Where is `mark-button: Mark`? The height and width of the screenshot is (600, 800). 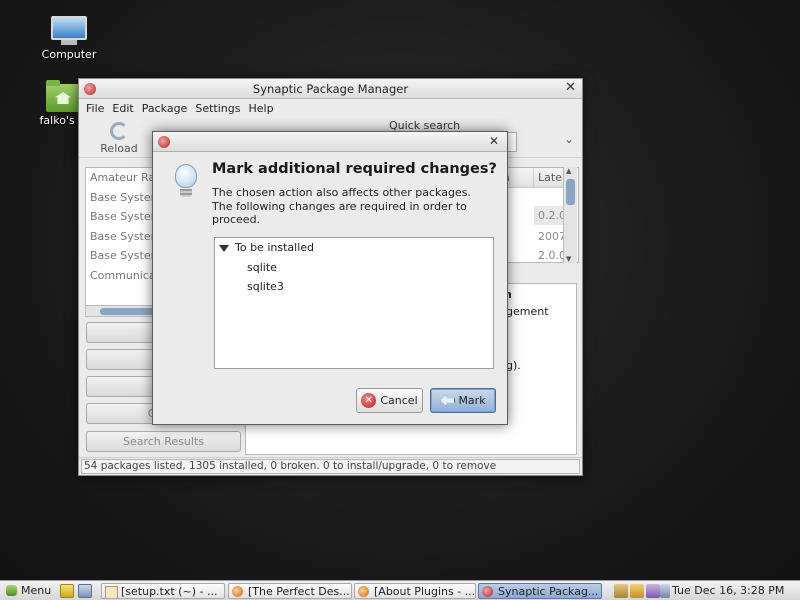 mark-button: Mark is located at coordinates (463, 400).